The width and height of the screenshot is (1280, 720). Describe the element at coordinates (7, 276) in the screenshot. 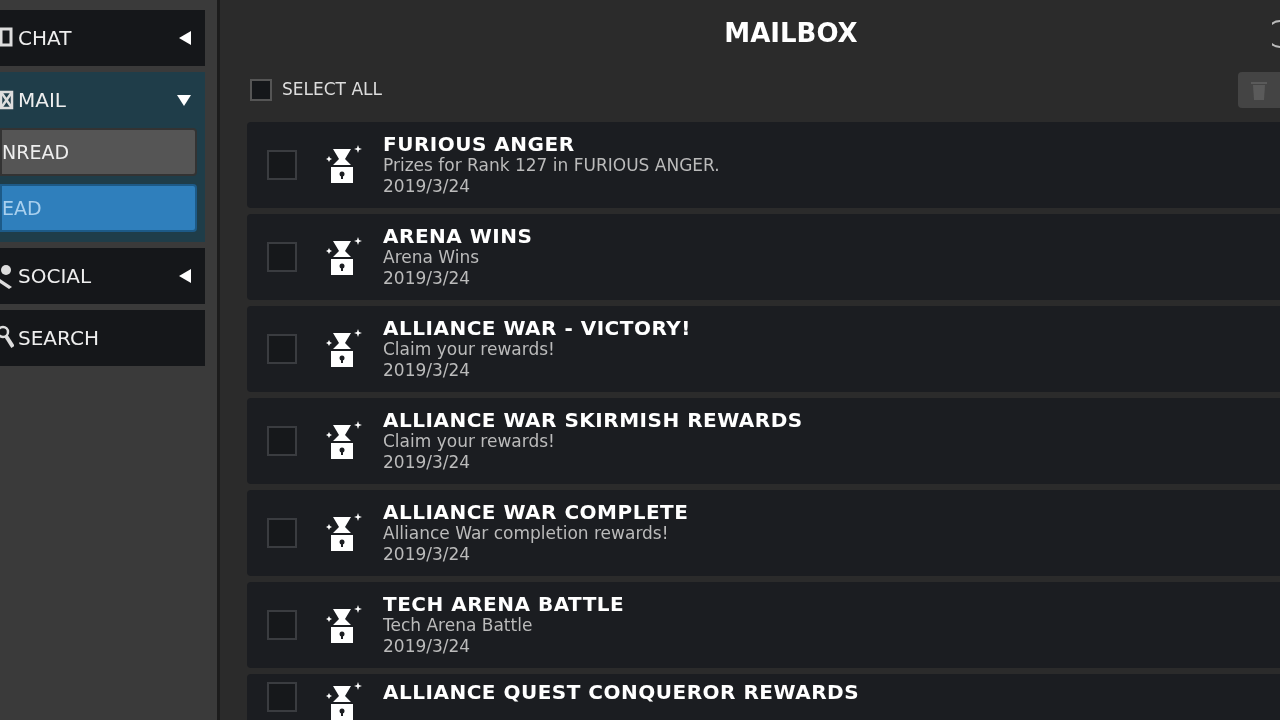

I see `people-icon` at that location.